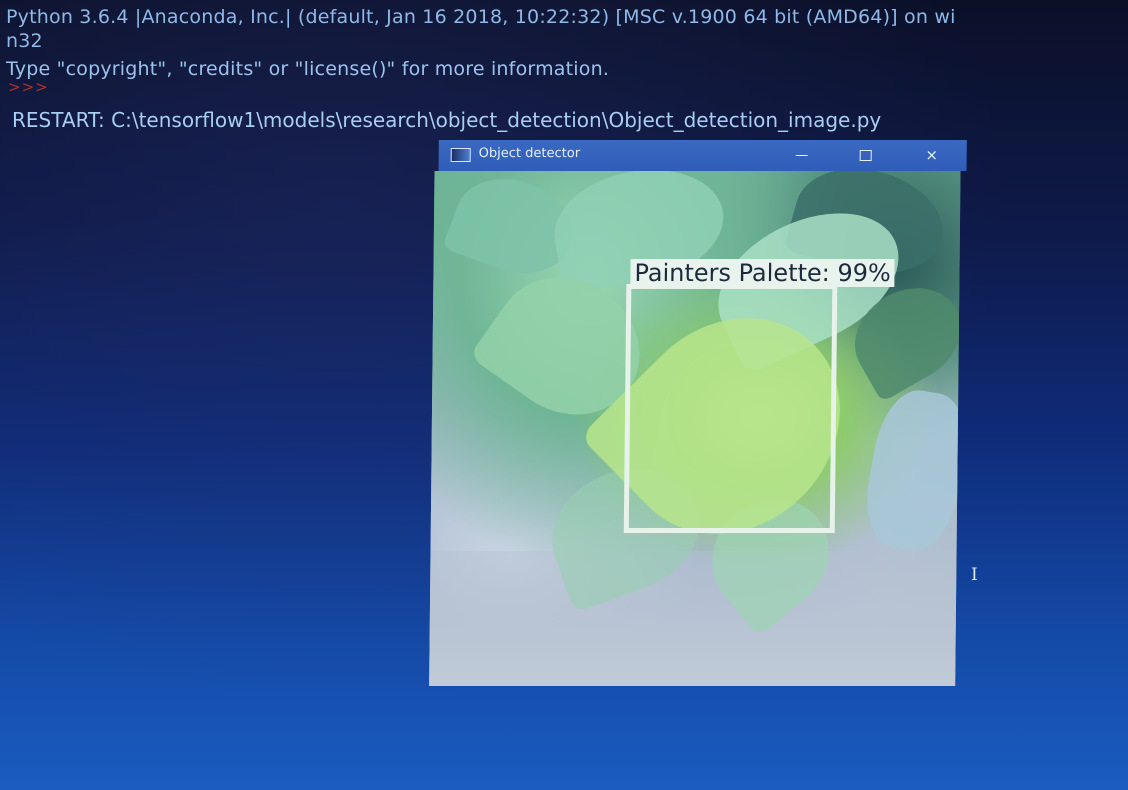 The image size is (1128, 790). What do you see at coordinates (974, 575) in the screenshot?
I see `text-cursor-icon: I` at bounding box center [974, 575].